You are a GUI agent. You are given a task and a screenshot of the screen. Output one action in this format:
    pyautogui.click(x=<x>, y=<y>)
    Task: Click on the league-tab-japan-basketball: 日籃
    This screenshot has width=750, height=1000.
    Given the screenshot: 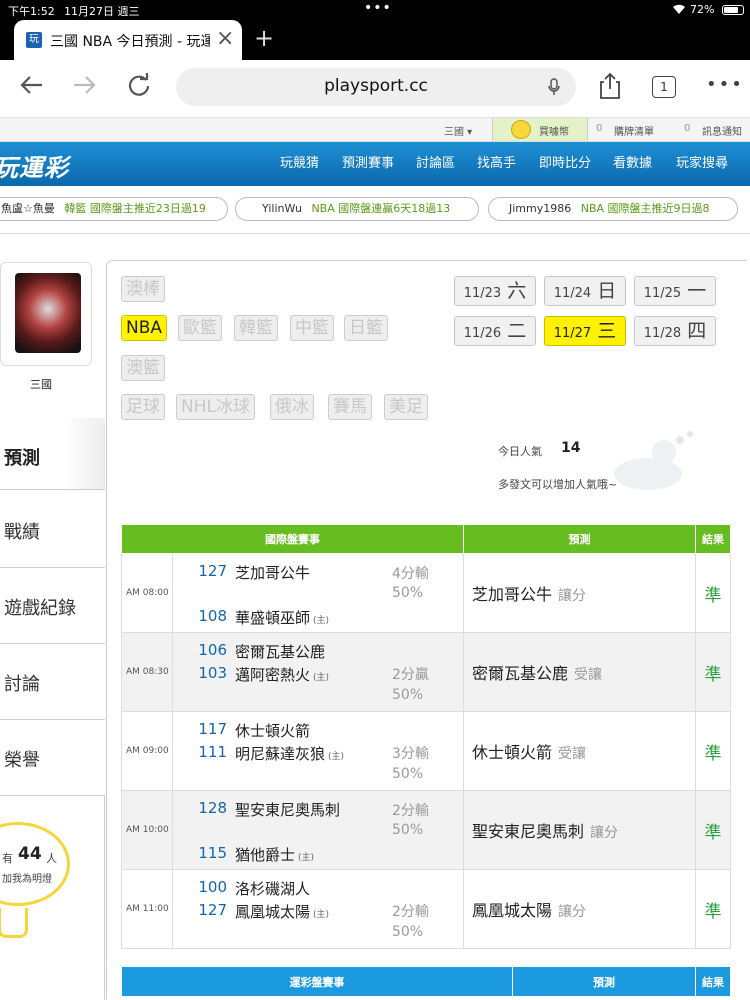 What is the action you would take?
    pyautogui.click(x=366, y=328)
    